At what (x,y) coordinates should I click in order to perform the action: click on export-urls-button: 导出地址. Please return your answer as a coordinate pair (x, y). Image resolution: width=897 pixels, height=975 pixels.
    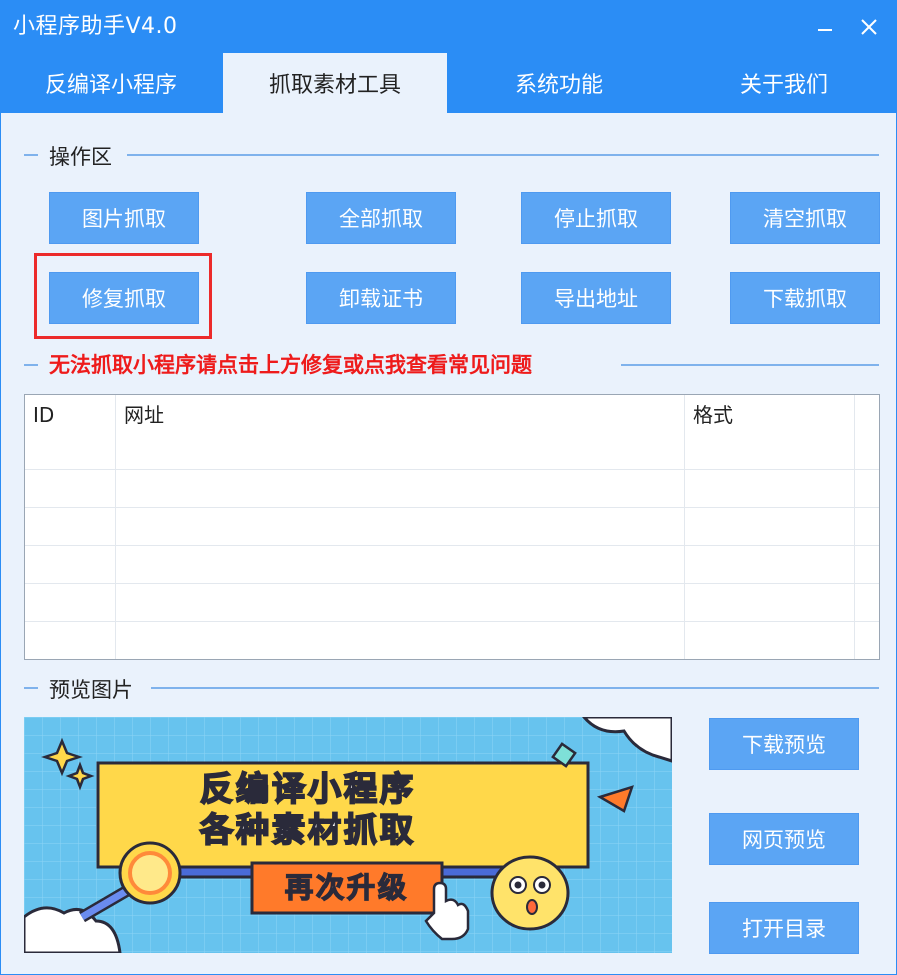
    Looking at the image, I should click on (596, 298).